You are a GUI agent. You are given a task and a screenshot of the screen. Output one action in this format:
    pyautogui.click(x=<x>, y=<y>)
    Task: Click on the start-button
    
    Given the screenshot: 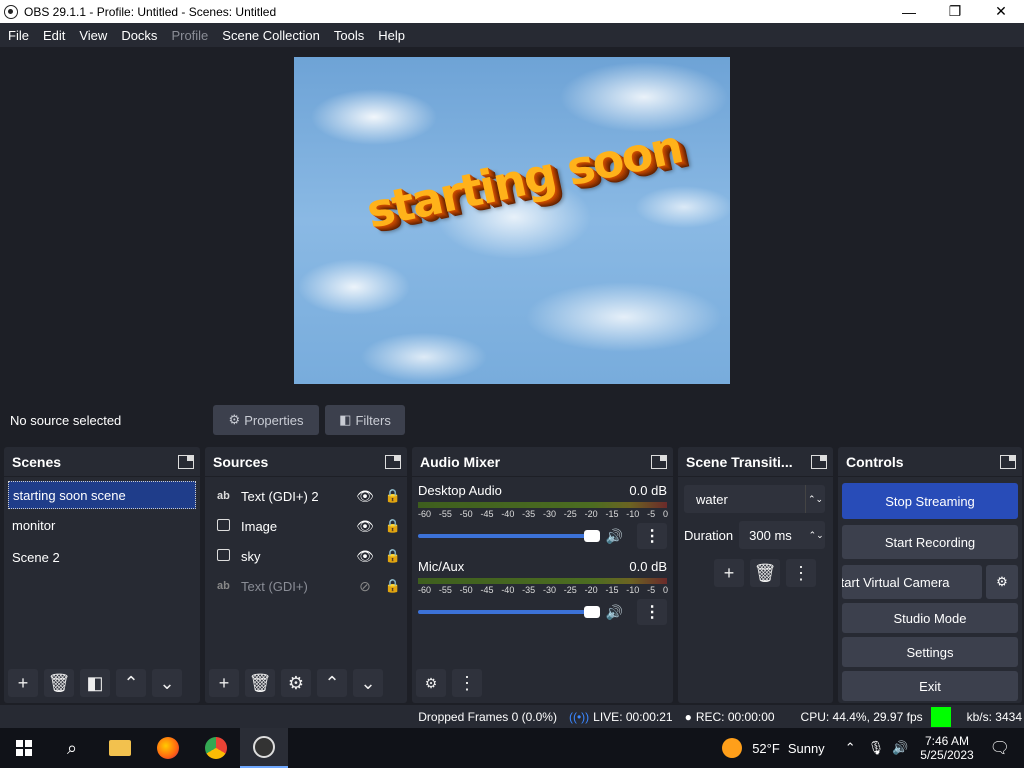 What is the action you would take?
    pyautogui.click(x=24, y=748)
    